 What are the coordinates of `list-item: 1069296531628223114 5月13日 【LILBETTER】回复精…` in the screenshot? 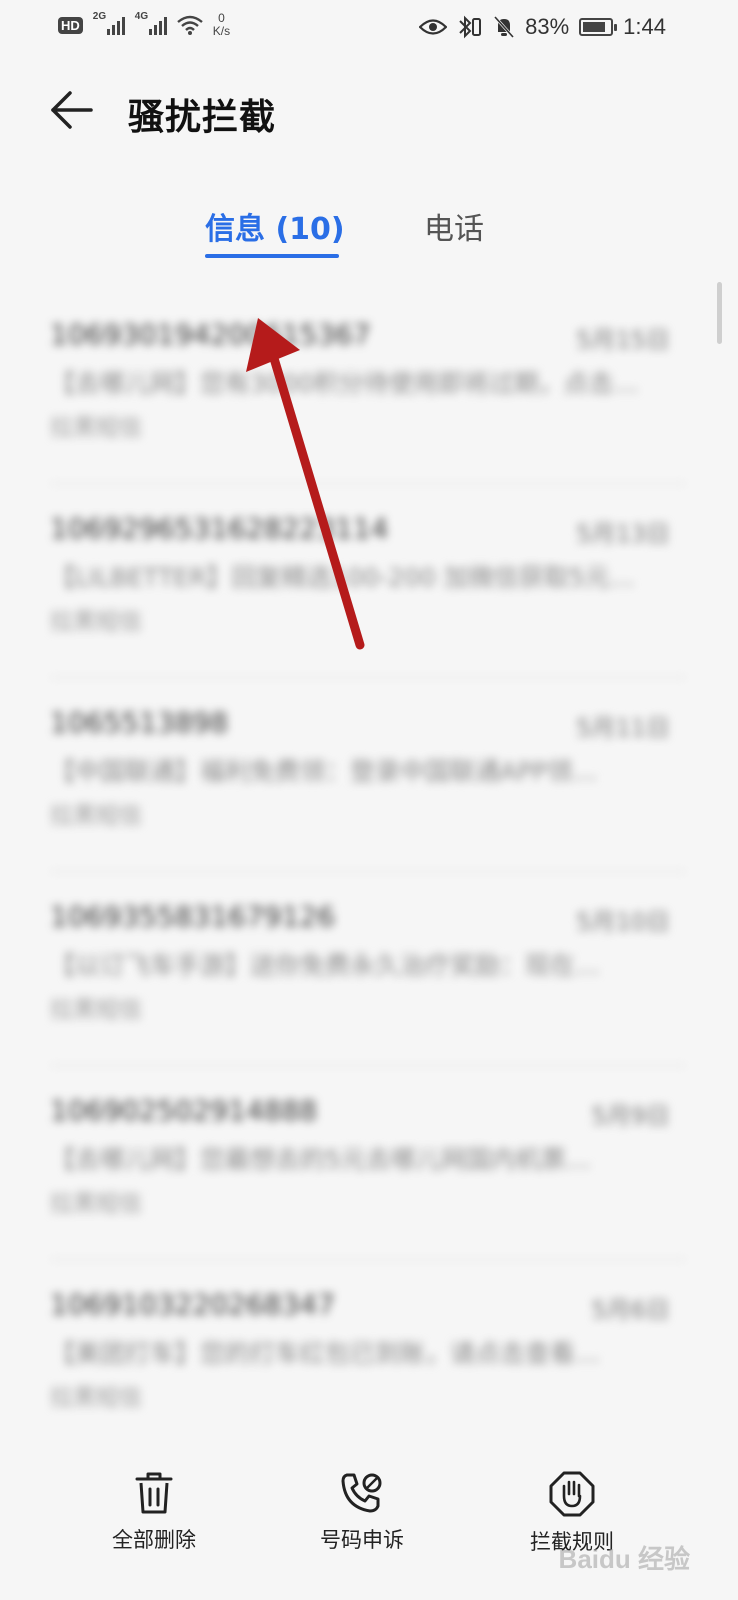 It's located at (368, 581).